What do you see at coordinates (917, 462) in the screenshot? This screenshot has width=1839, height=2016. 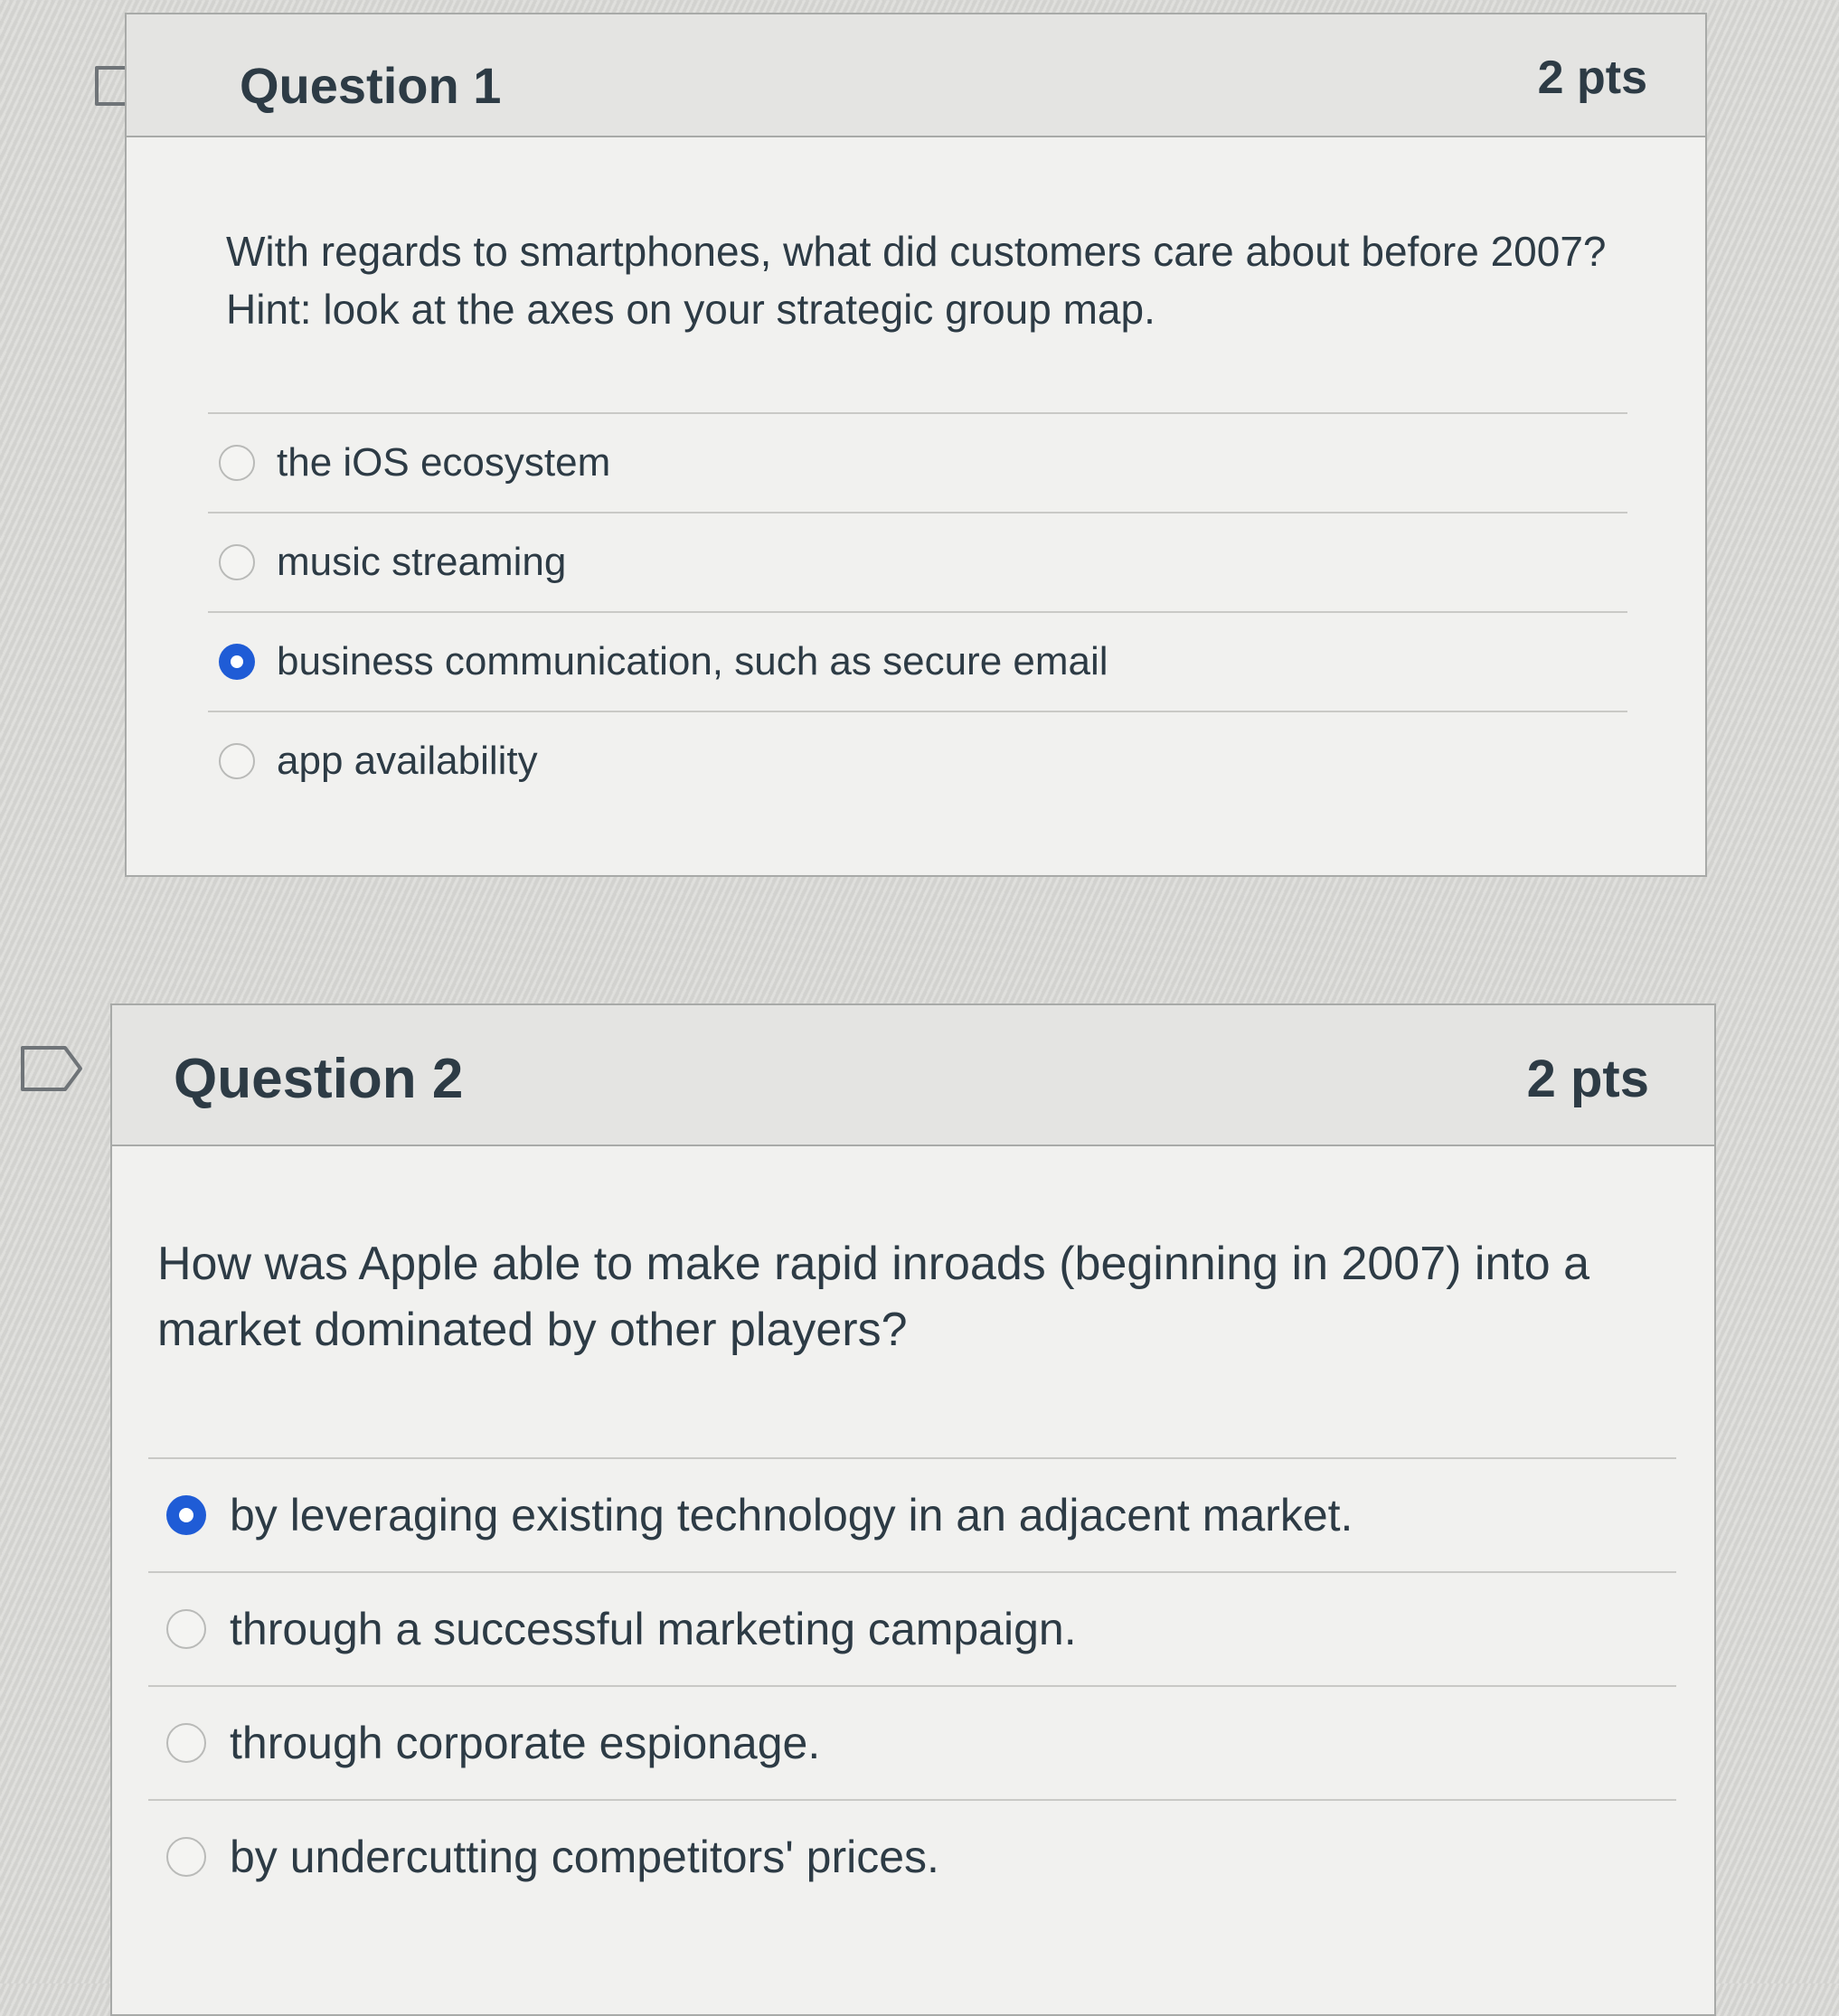 I see `answer-option: the iOS ecosystem` at bounding box center [917, 462].